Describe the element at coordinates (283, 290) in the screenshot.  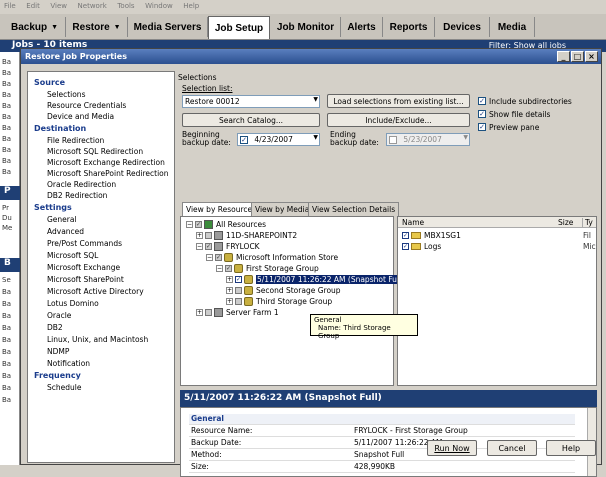
I see `tree-node-second-storage-group: + Second Storage Group` at that location.